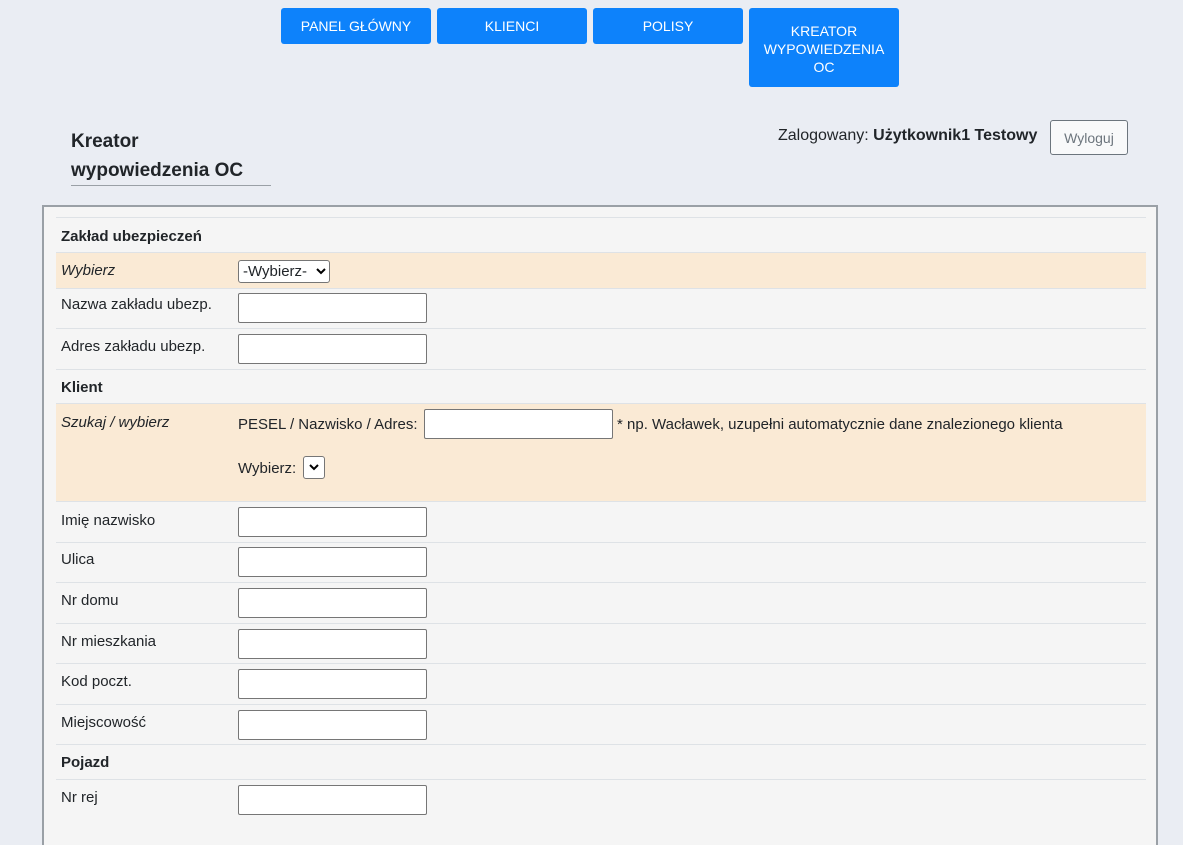 The image size is (1183, 845). What do you see at coordinates (104, 722) in the screenshot?
I see `city-label: Miejscowość` at bounding box center [104, 722].